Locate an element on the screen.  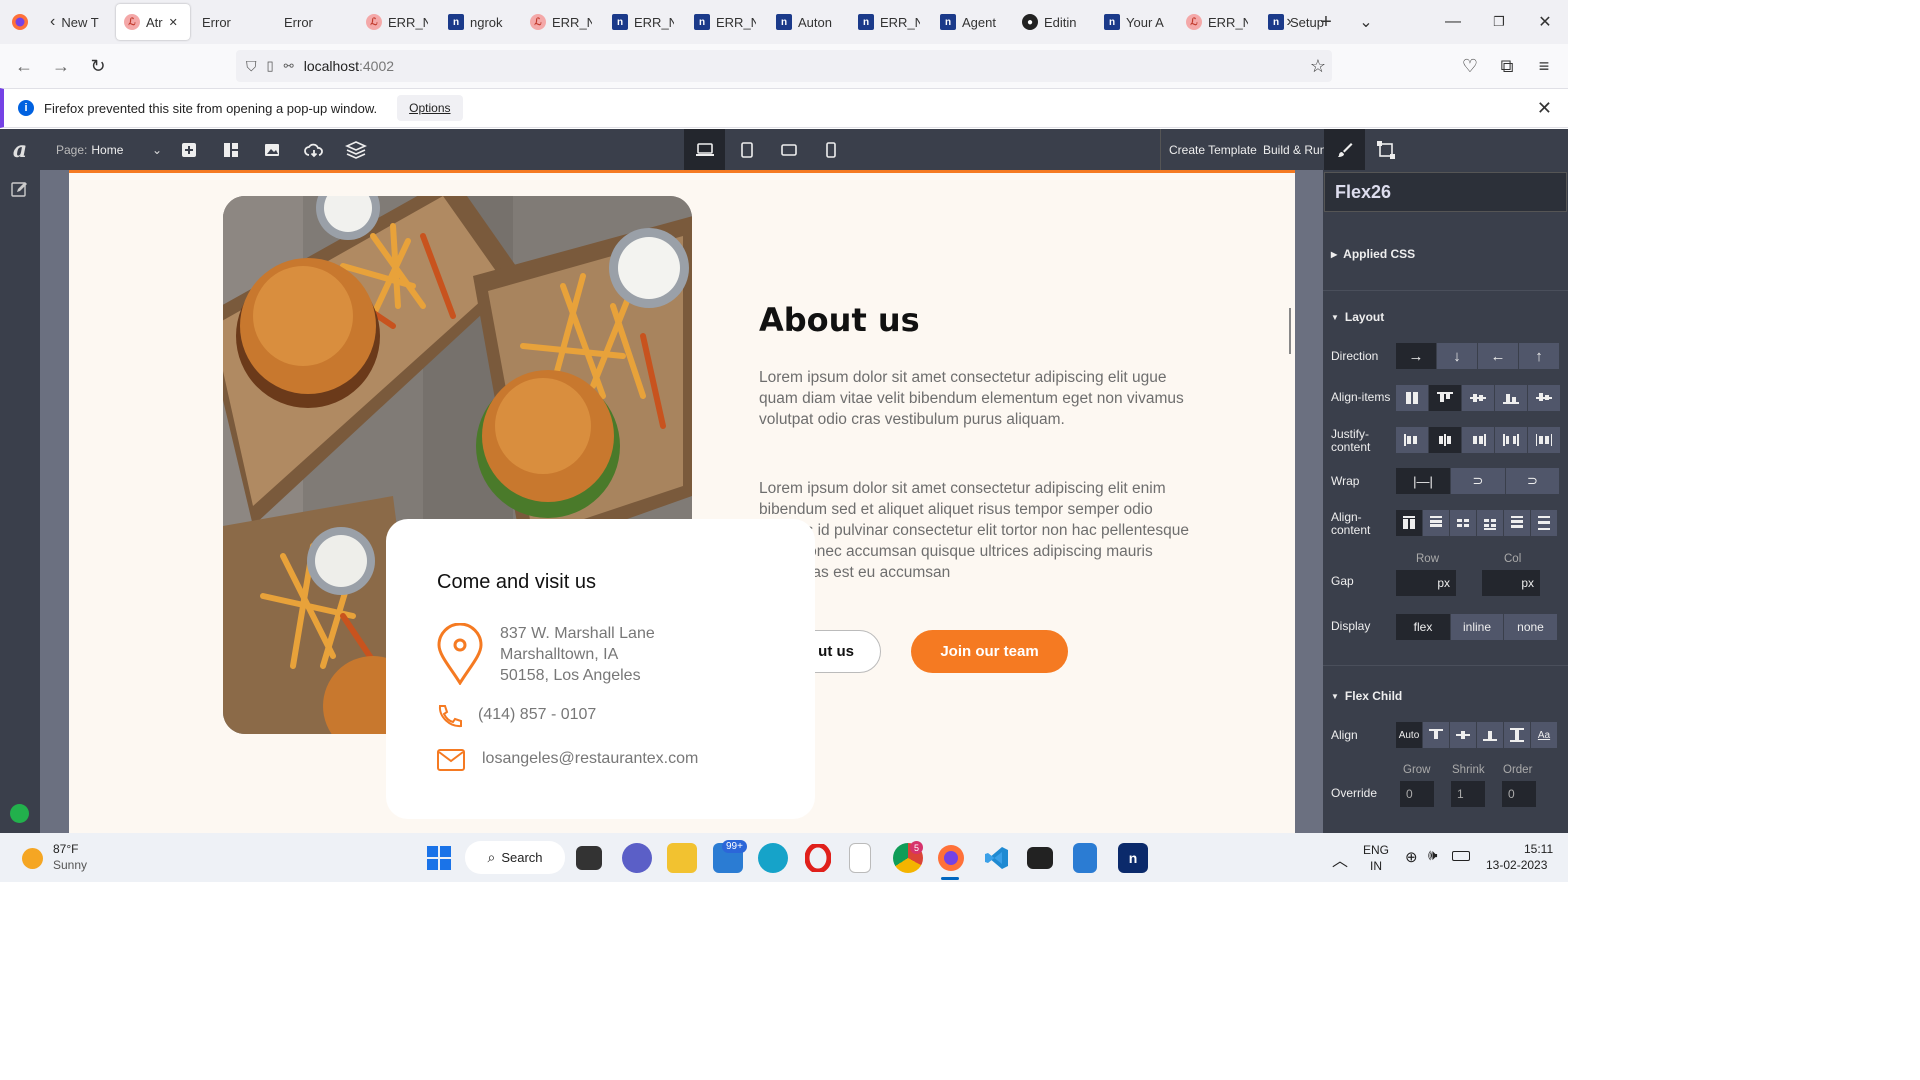
minimize-window-icon: — is located at coordinates (1453, 22).